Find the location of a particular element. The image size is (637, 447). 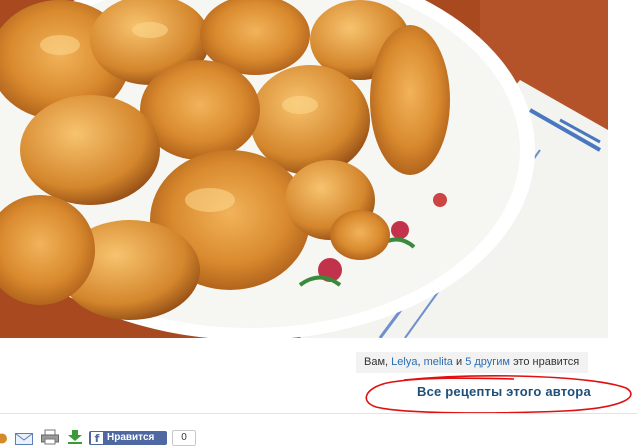

share-icon is located at coordinates (4, 438).